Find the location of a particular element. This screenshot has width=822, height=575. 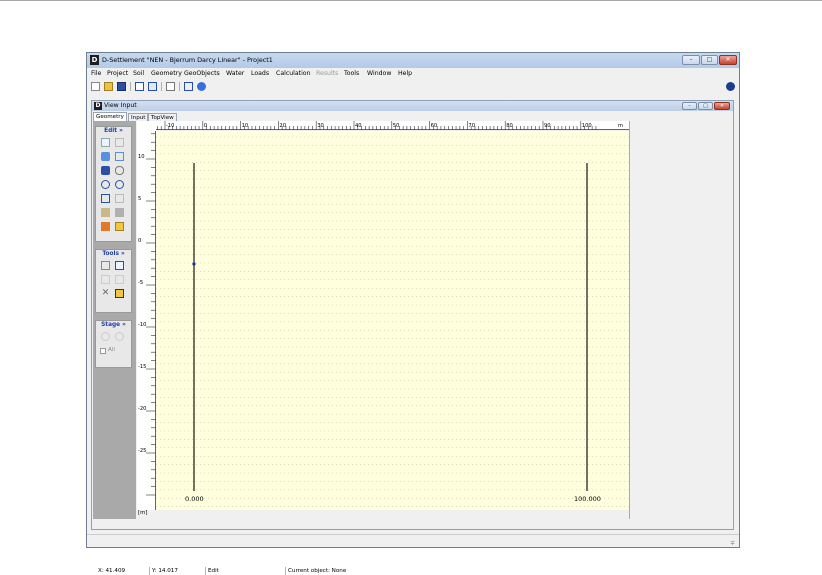

ruler-y-label: 5 is located at coordinates (139, 199).